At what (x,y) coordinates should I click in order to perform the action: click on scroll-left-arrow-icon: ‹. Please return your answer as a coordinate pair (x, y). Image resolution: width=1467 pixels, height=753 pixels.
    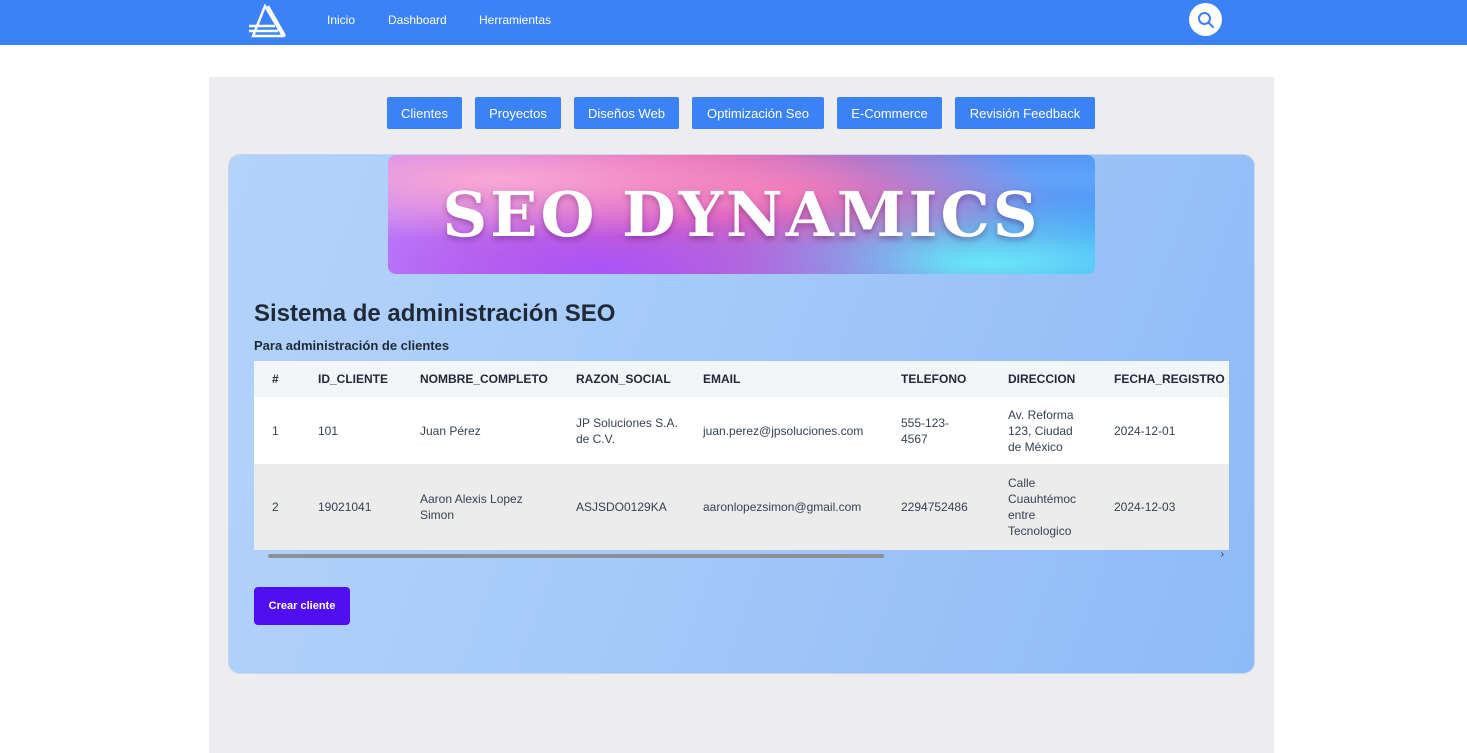
    Looking at the image, I should click on (258, 554).